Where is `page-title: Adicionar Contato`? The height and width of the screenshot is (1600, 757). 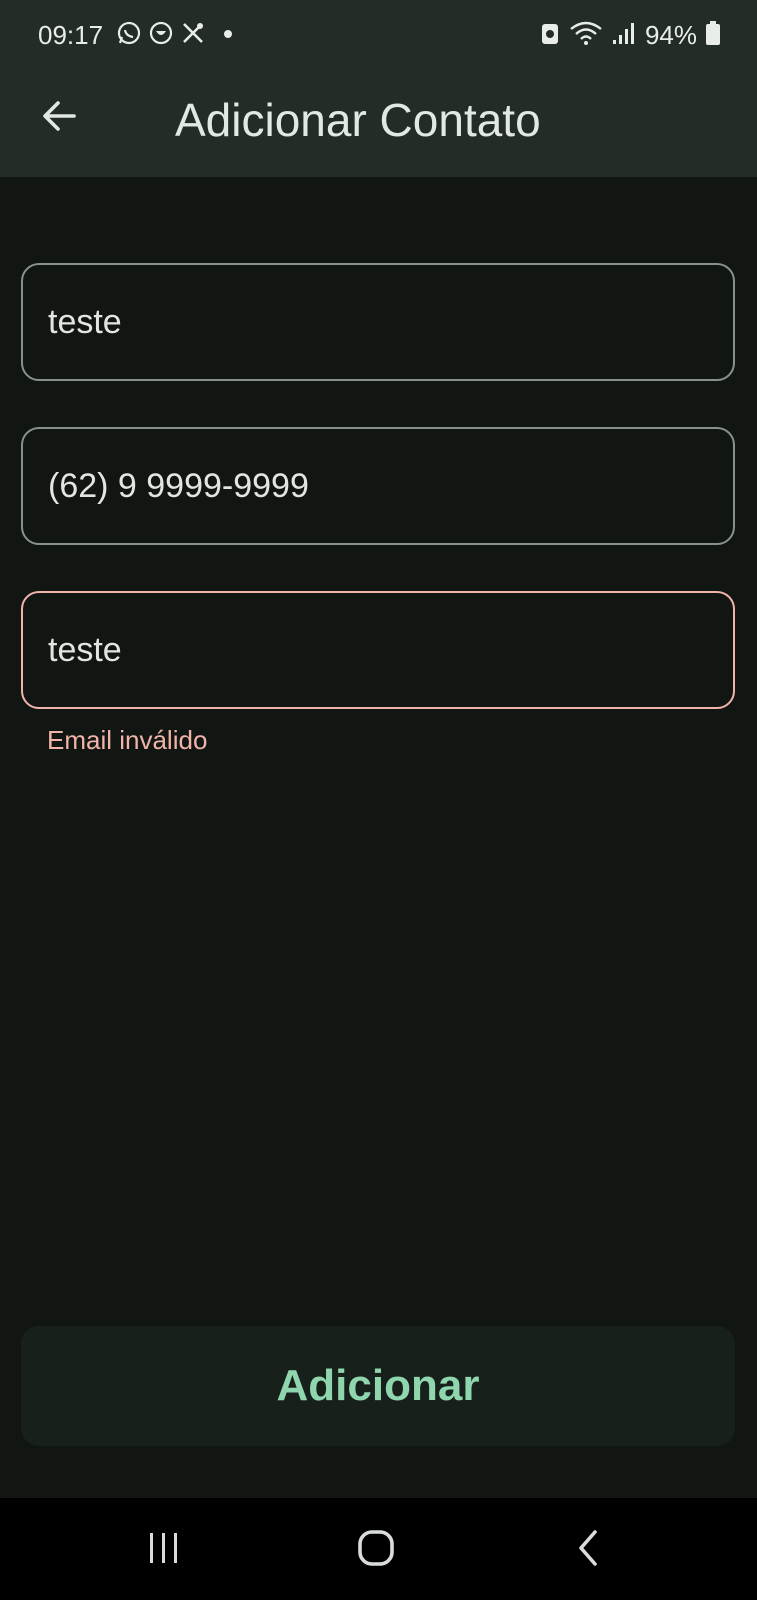
page-title: Adicionar Contato is located at coordinates (358, 120).